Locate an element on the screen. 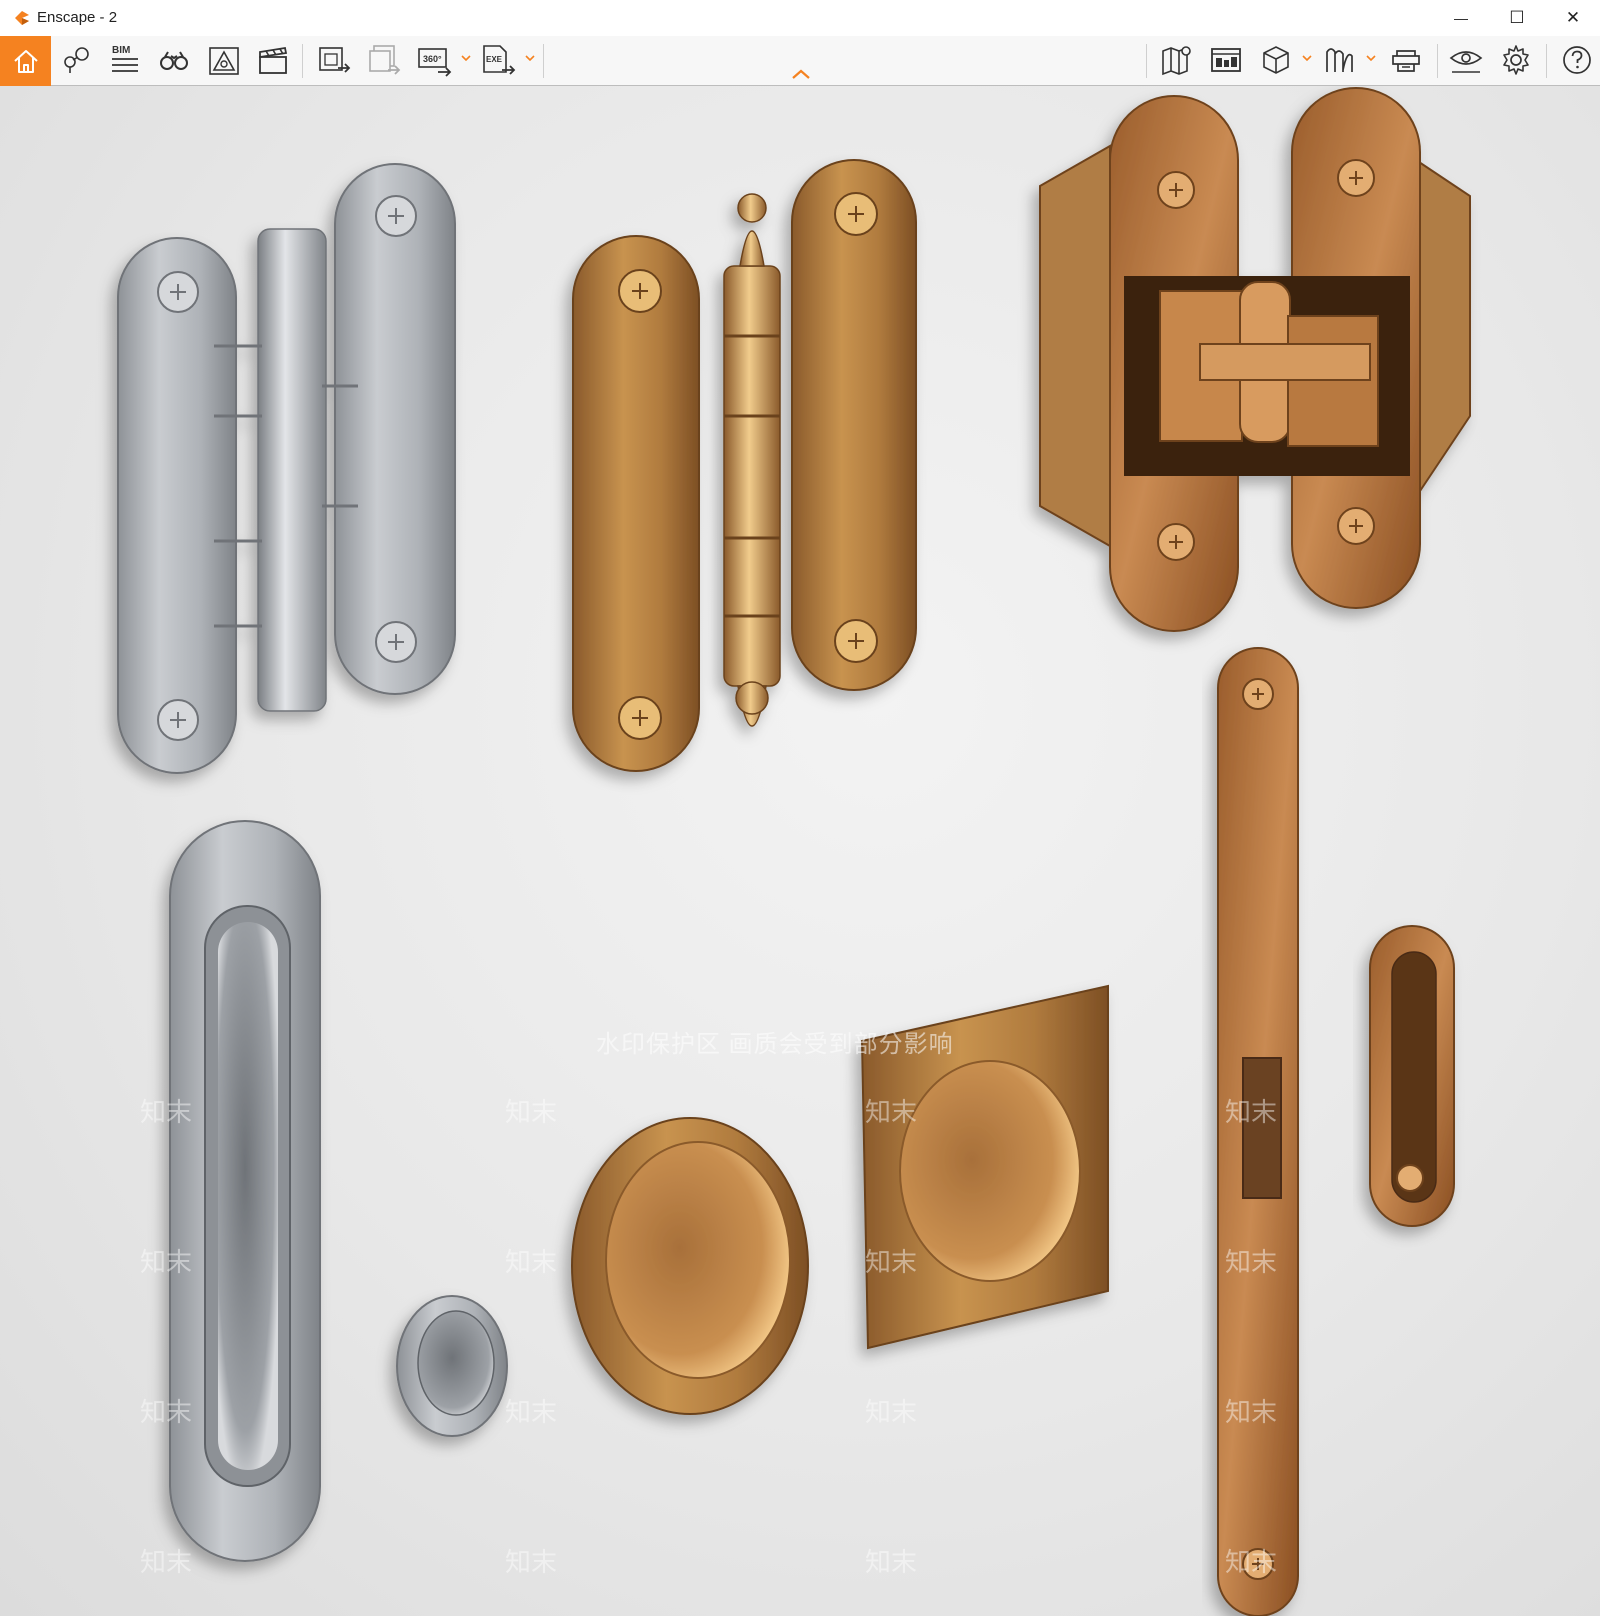  copper-oval-edge-pull is located at coordinates (1412, 1076).